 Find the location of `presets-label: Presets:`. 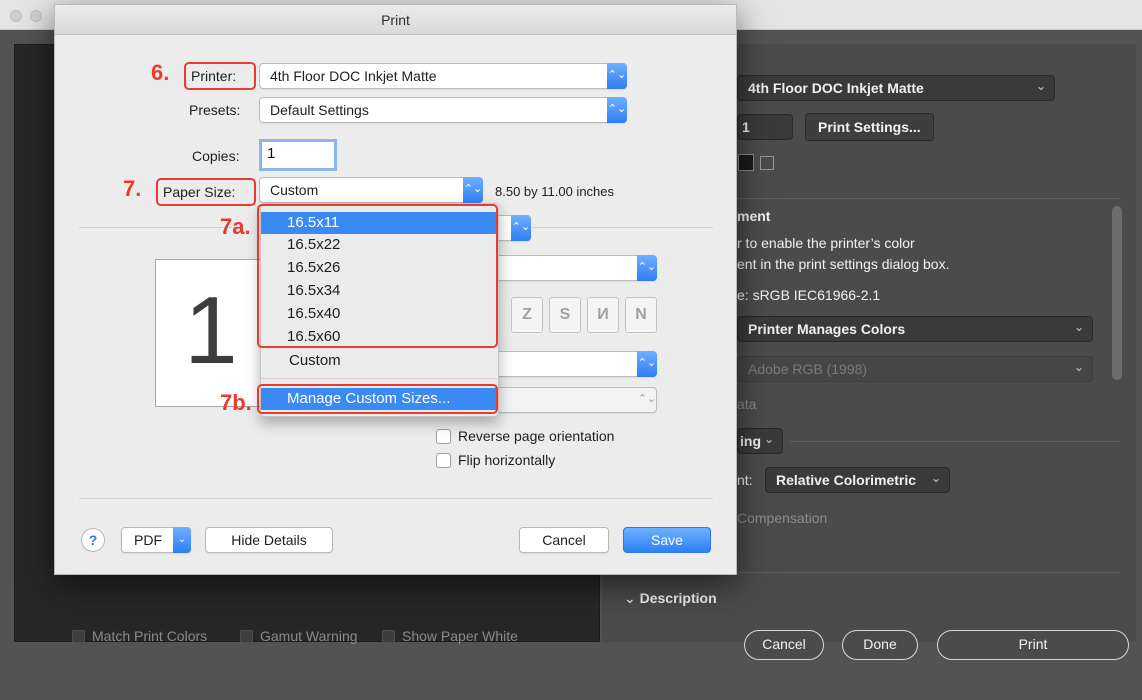

presets-label: Presets: is located at coordinates (215, 110).